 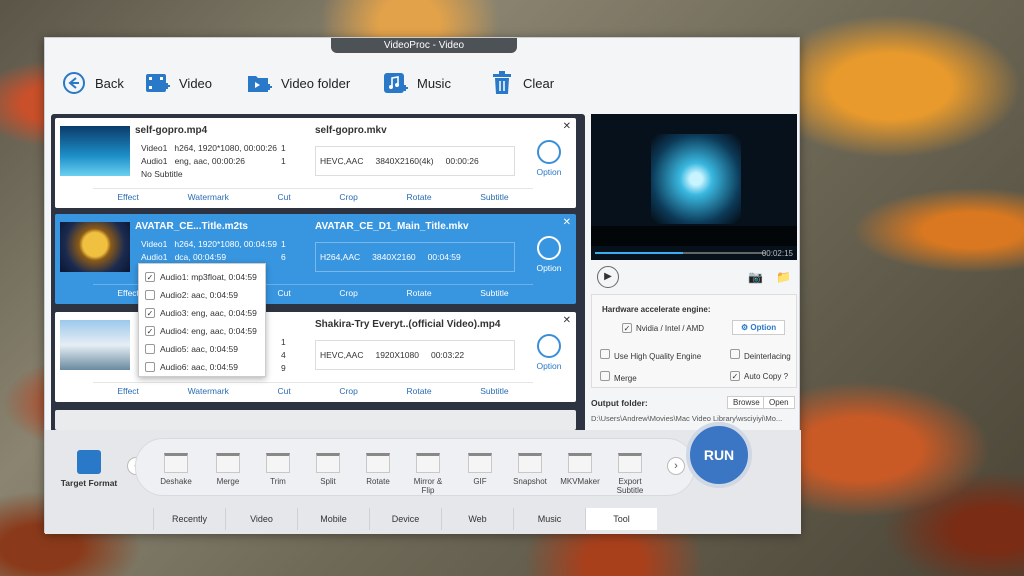 What do you see at coordinates (396, 83) in the screenshot?
I see `music-plus-icon` at bounding box center [396, 83].